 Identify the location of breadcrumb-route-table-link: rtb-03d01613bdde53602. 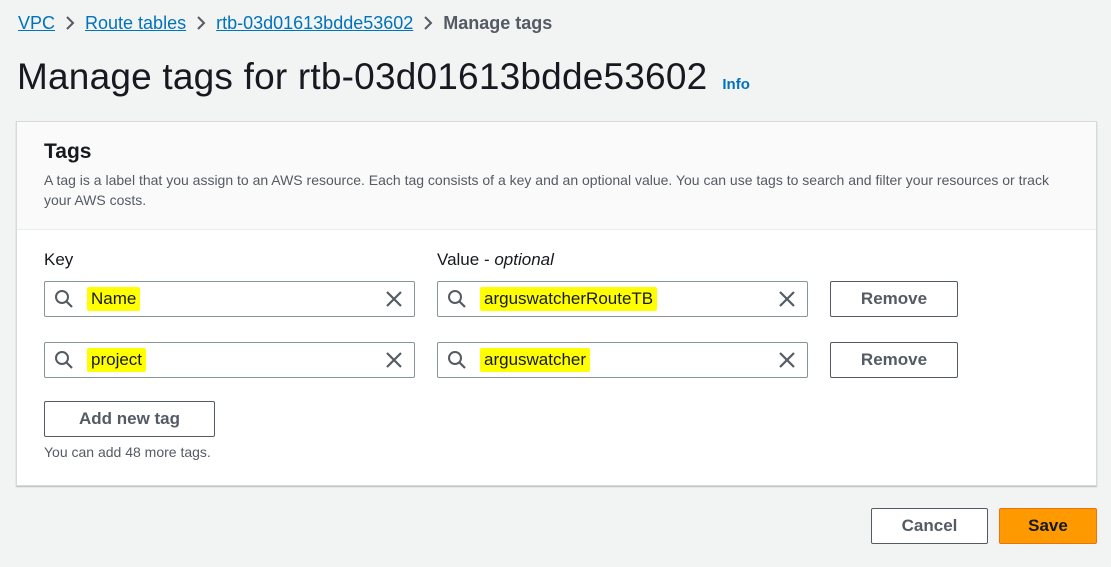
(314, 23).